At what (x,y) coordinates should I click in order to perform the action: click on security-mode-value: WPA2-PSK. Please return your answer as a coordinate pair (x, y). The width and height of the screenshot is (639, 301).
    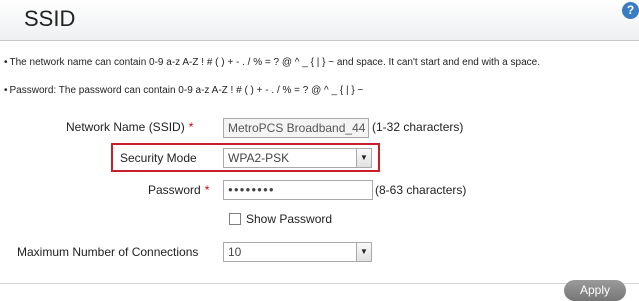
    Looking at the image, I should click on (259, 158).